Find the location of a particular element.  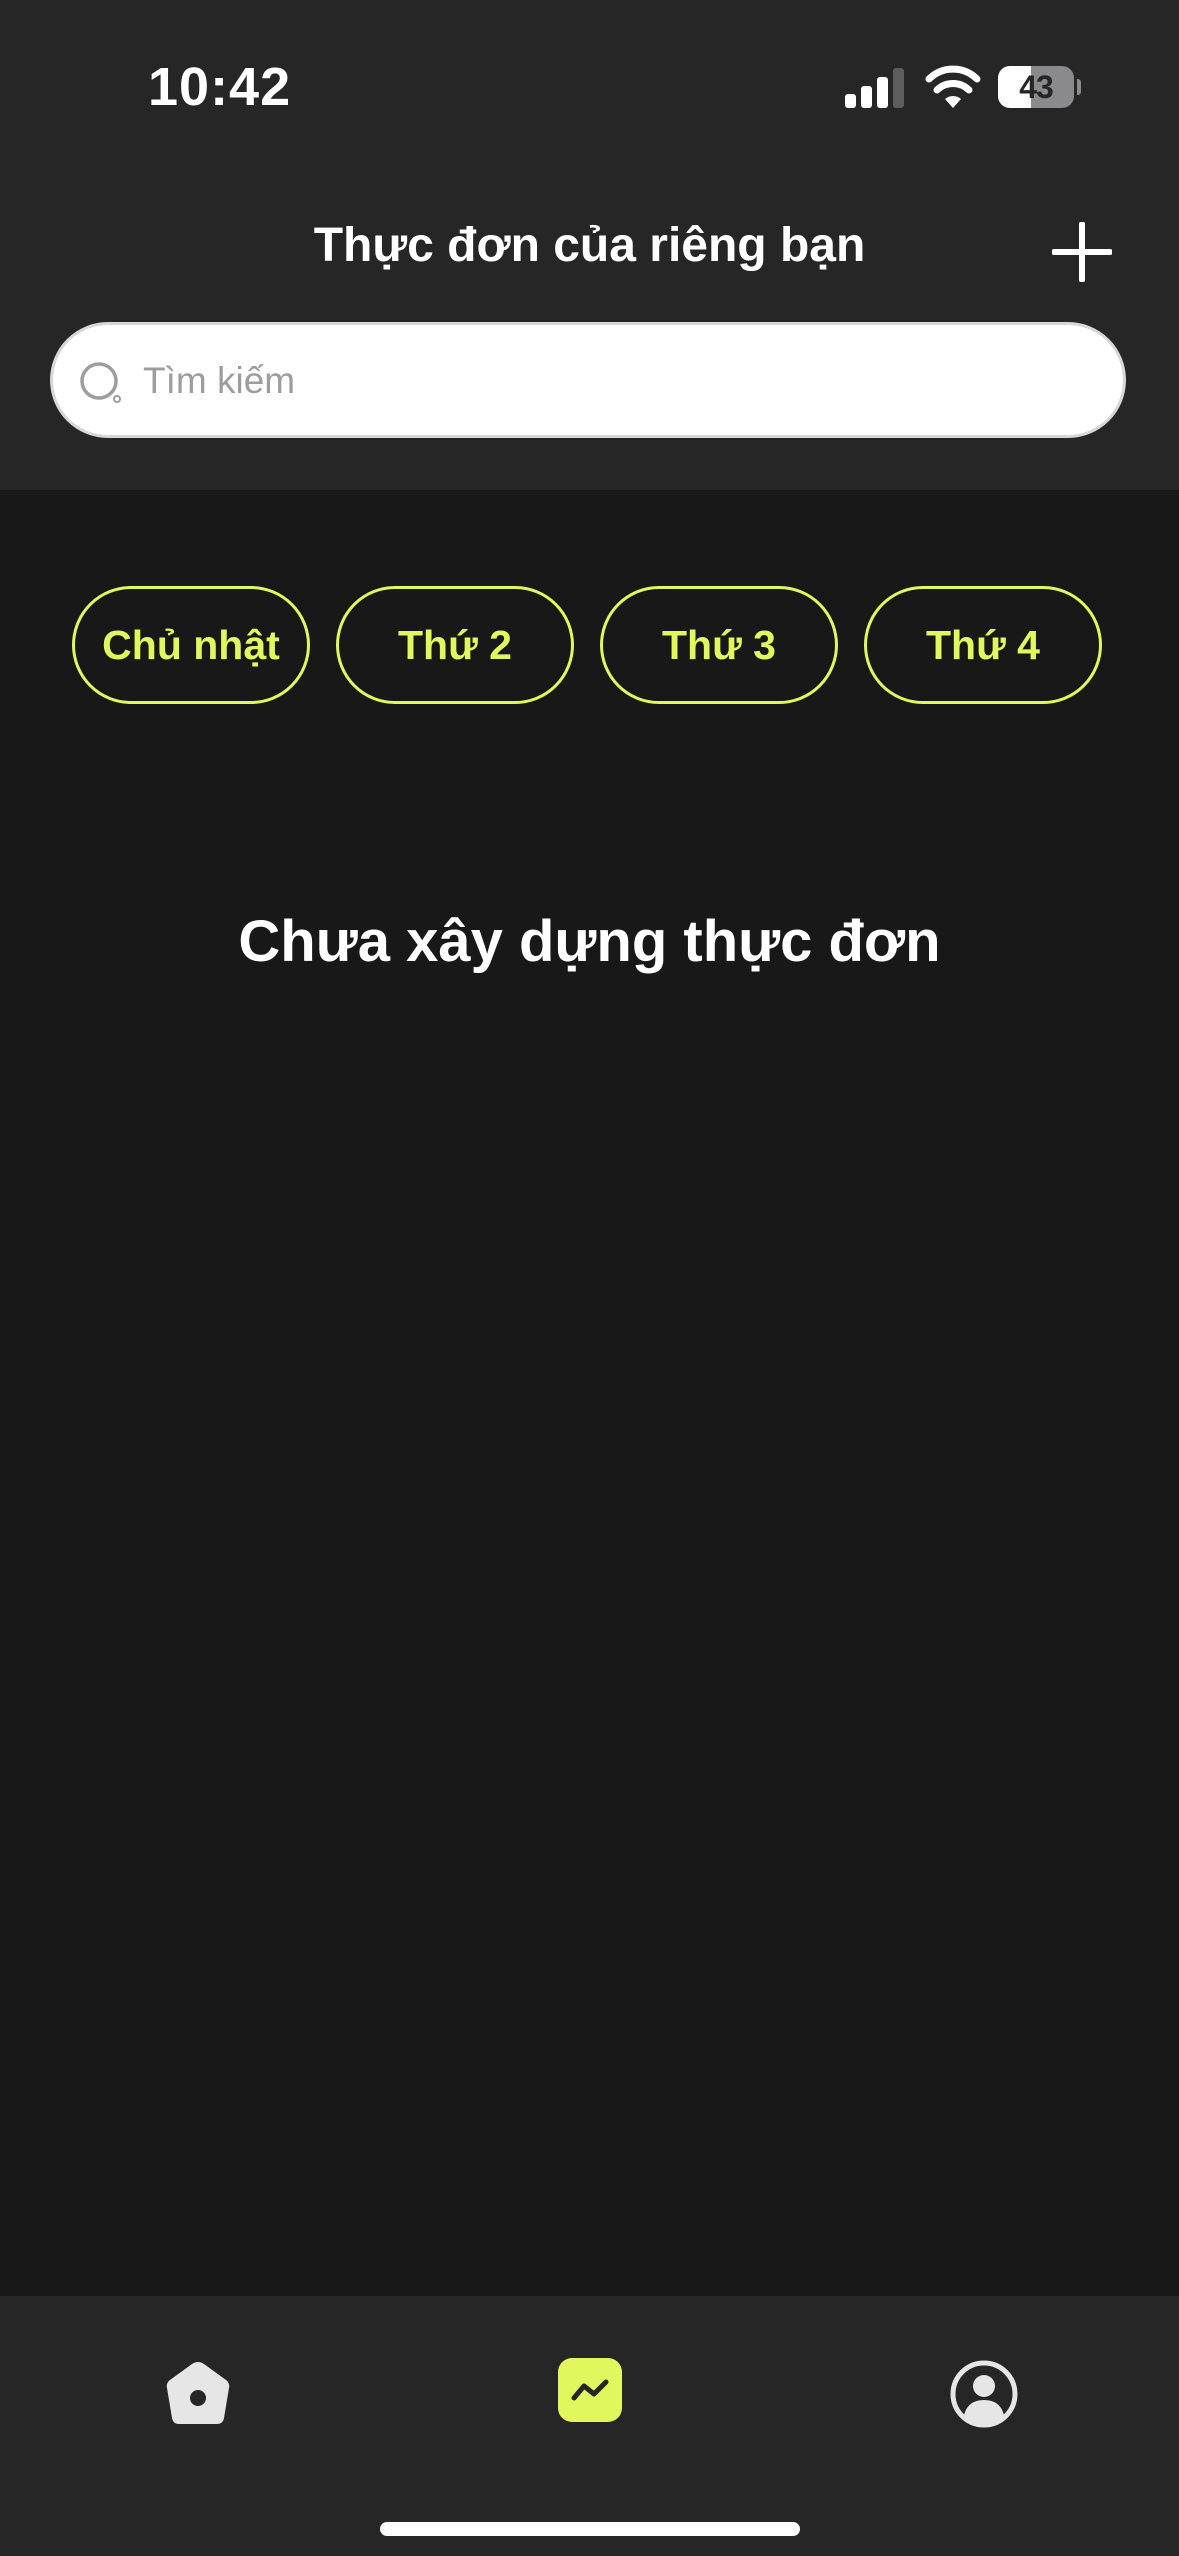

home-indicator is located at coordinates (590, 2529).